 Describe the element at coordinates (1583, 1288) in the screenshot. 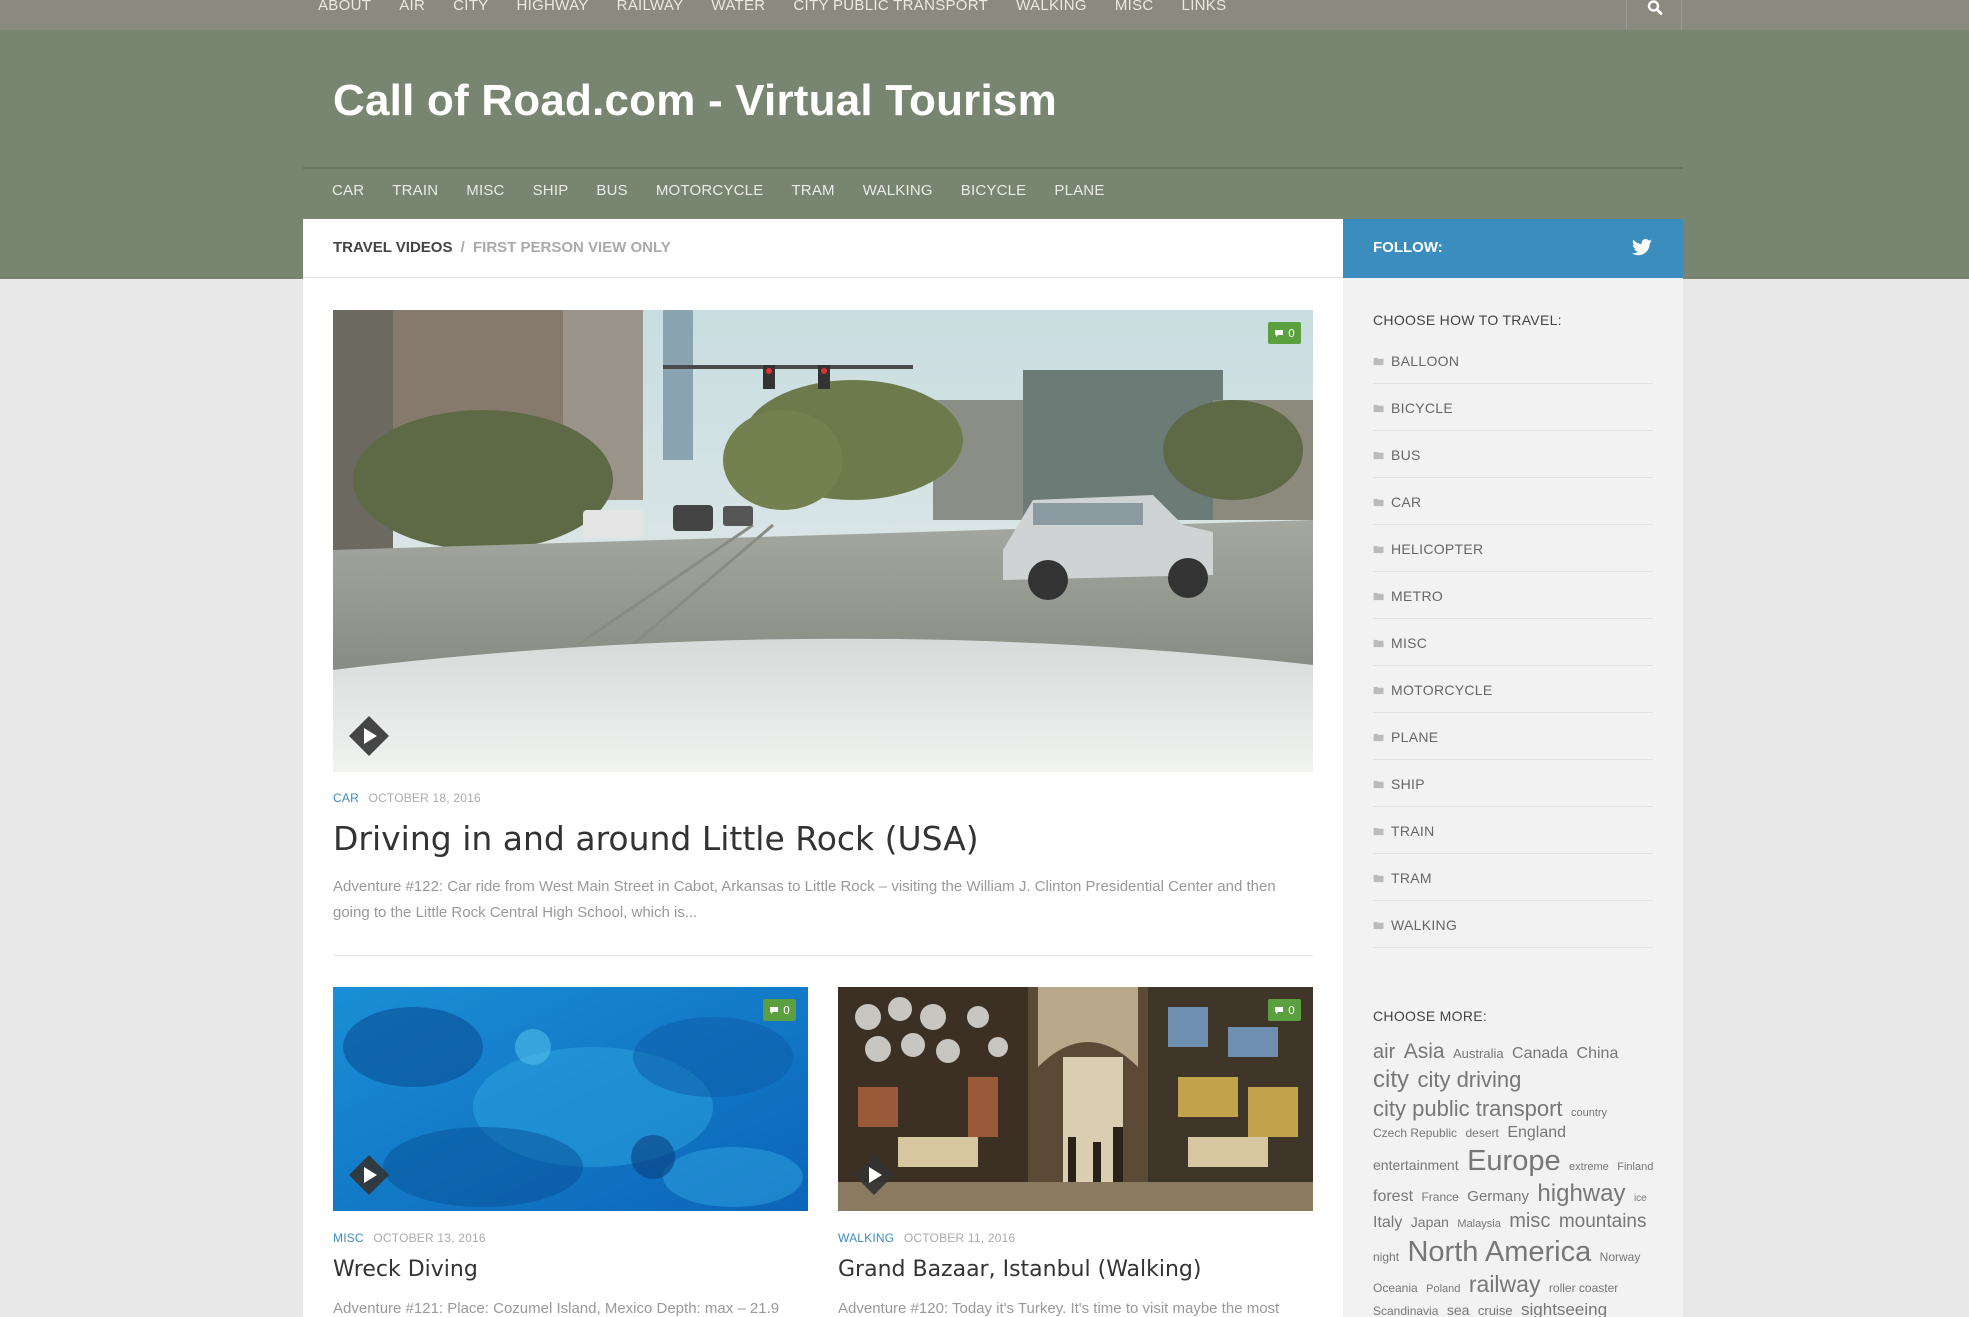

I see `tag-link: roller coaster` at that location.